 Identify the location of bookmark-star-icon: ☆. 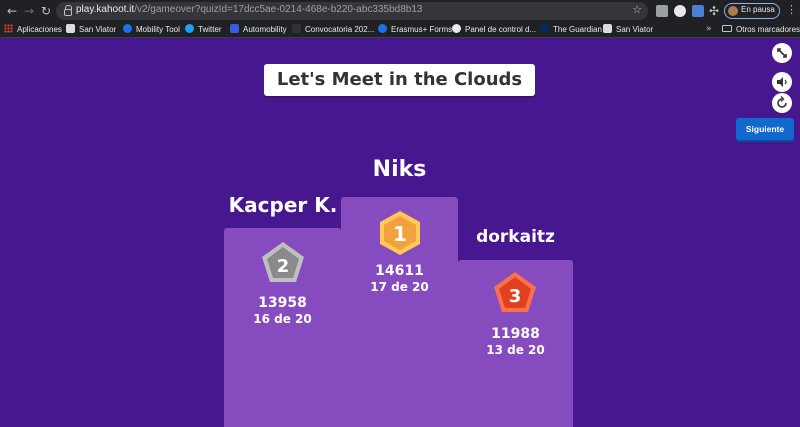
(637, 9).